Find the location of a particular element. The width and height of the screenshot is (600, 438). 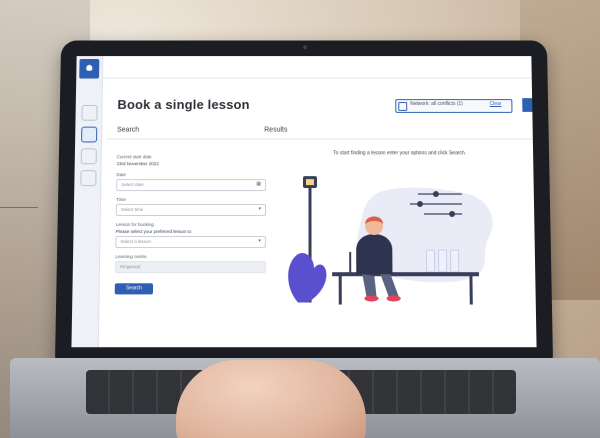

results-heading: Results is located at coordinates (276, 130).